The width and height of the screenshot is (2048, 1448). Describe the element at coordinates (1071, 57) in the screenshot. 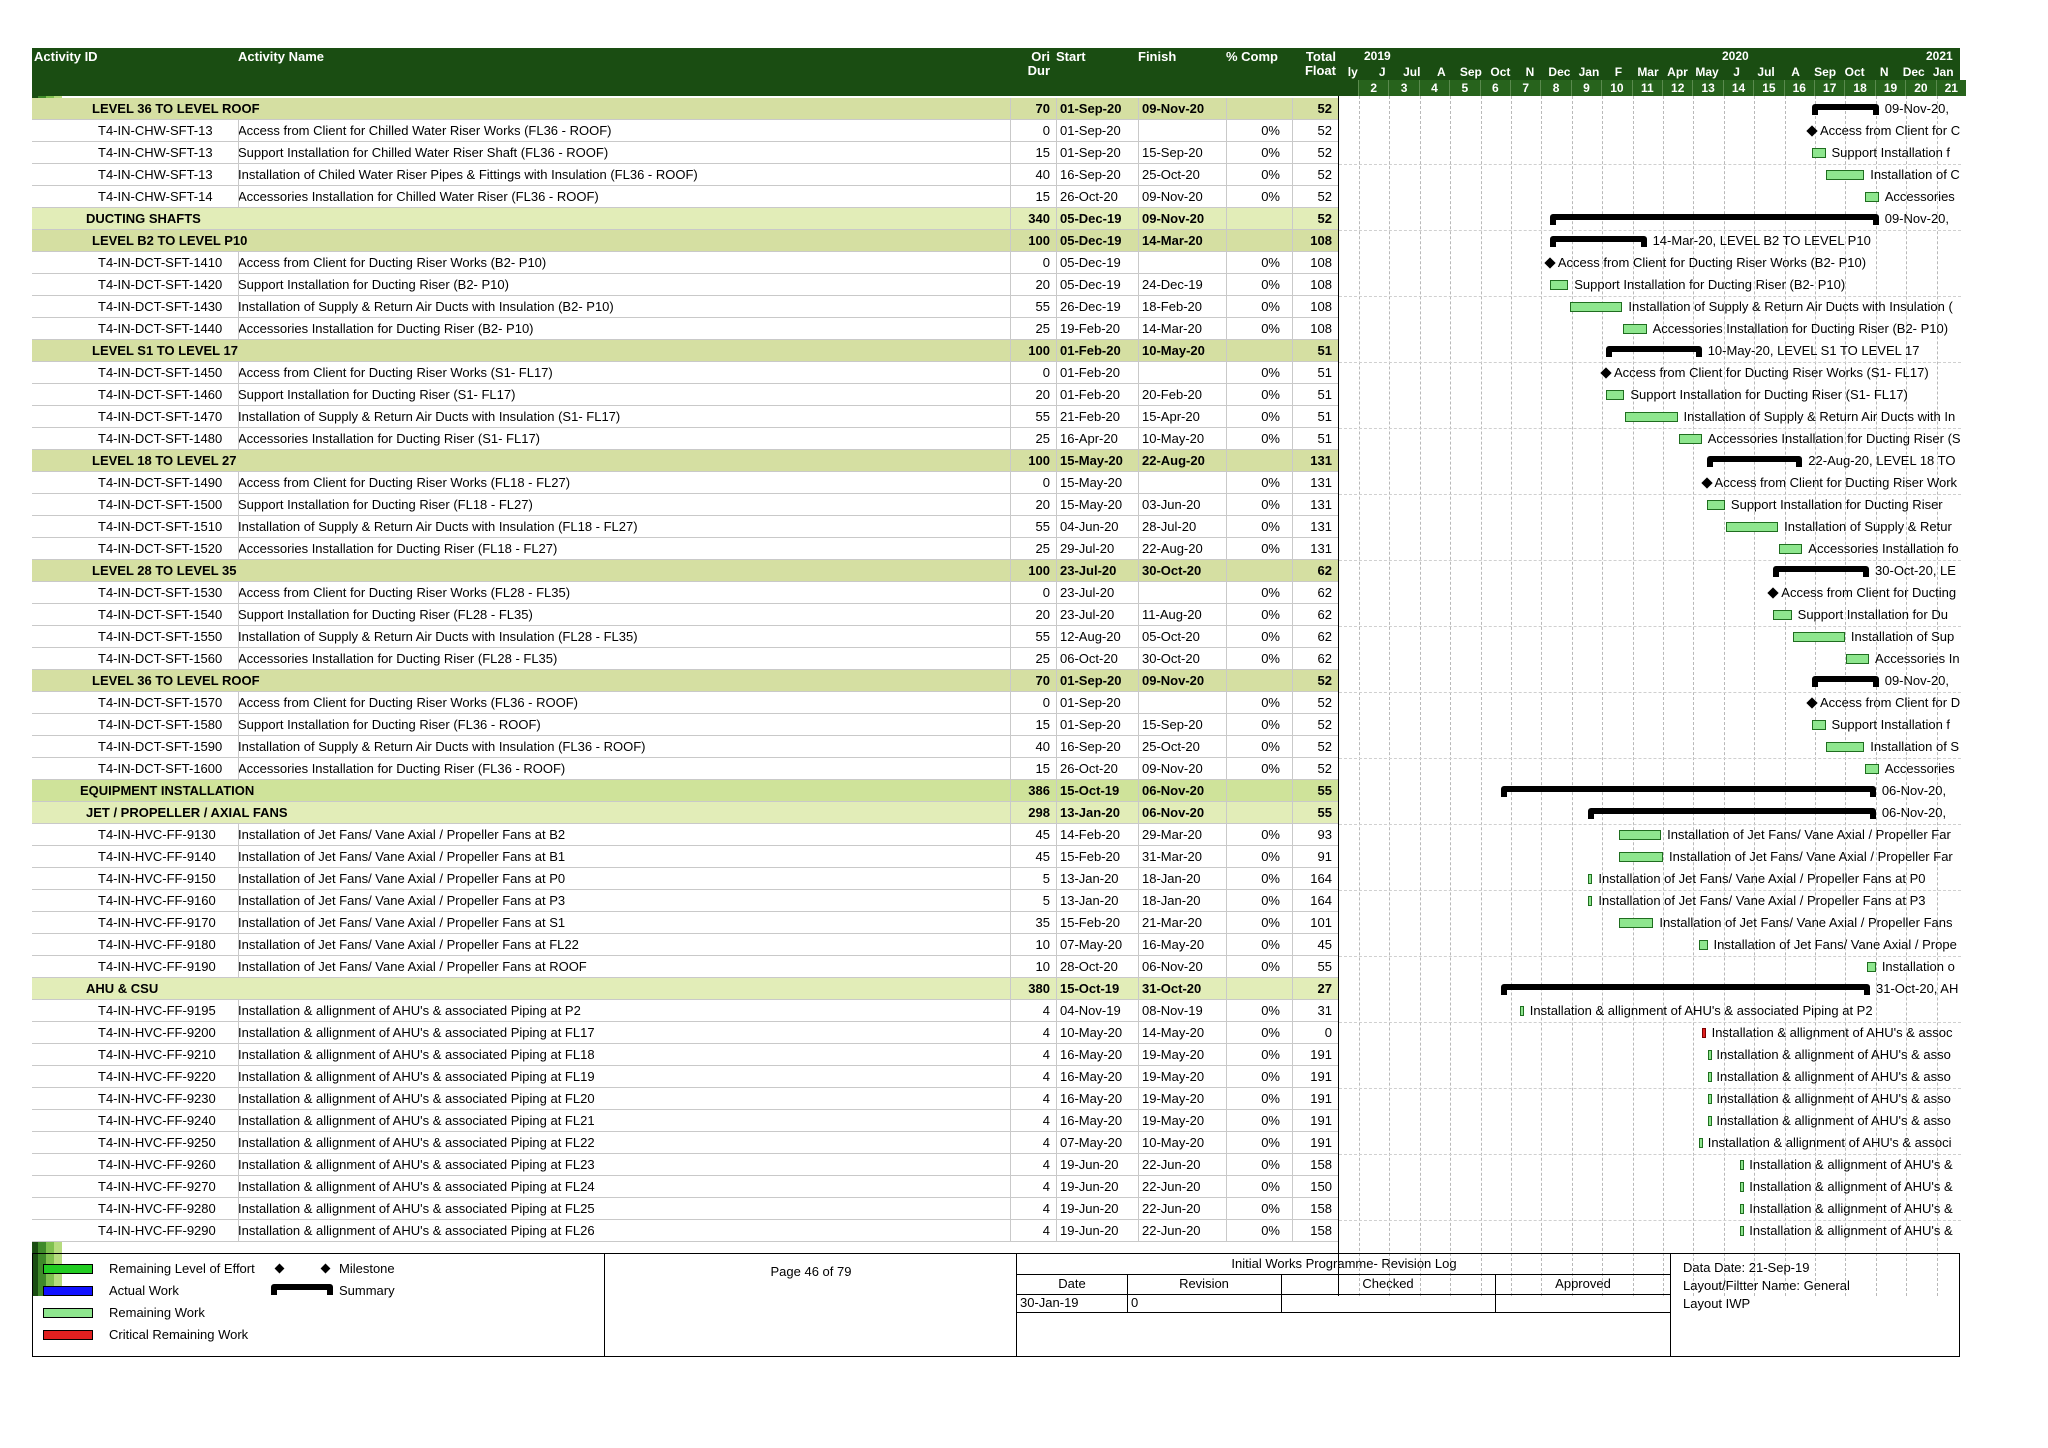

I see `col-start: Start` at that location.